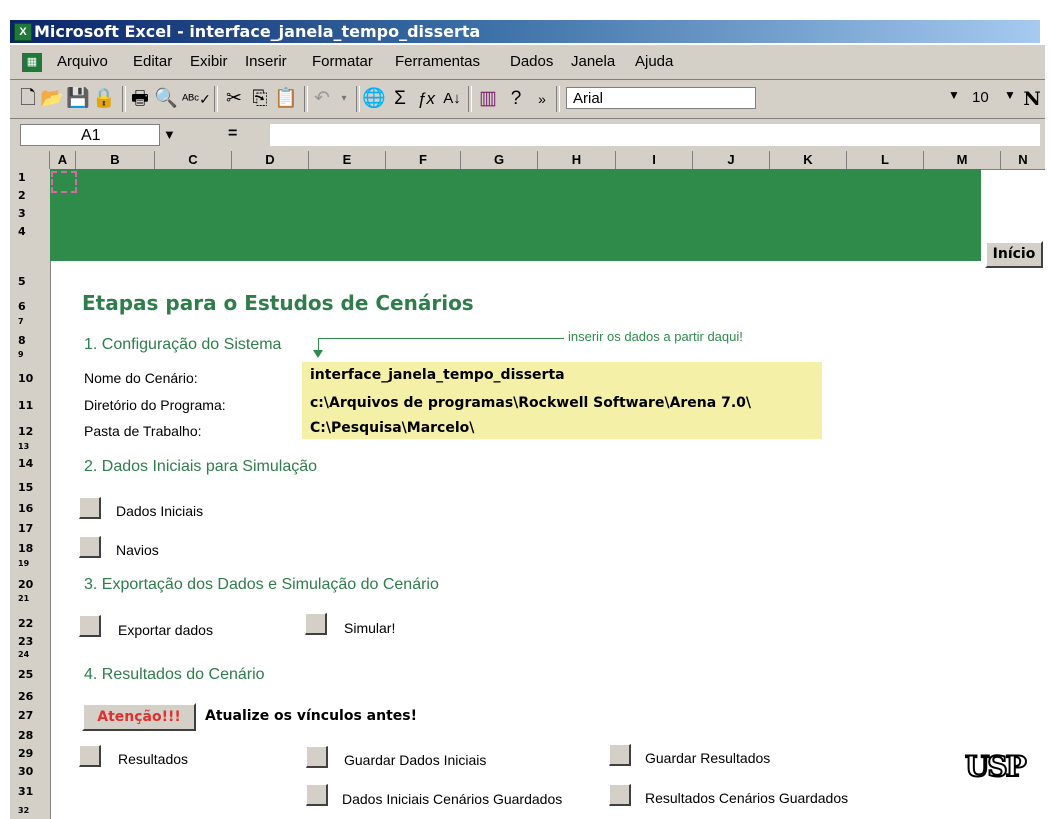 The width and height of the screenshot is (1051, 819). What do you see at coordinates (169, 134) in the screenshot?
I see `name-box-dropdown-icon: ▼` at bounding box center [169, 134].